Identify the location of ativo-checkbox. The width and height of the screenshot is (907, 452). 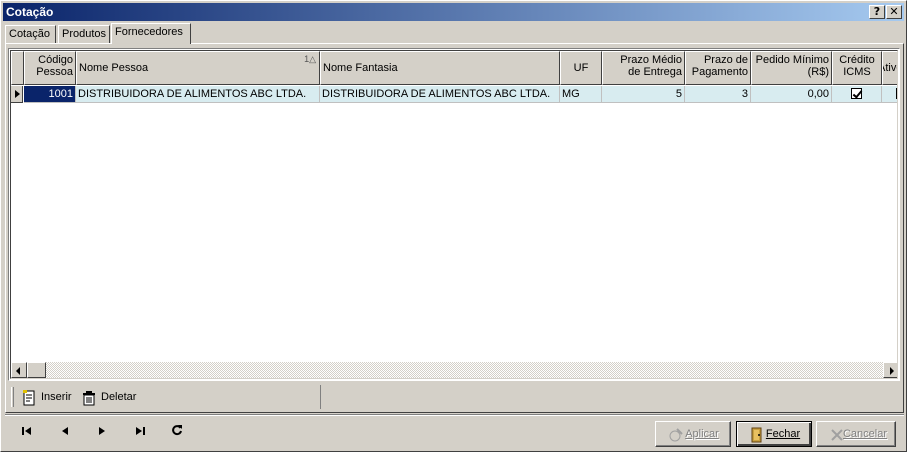
(896, 93).